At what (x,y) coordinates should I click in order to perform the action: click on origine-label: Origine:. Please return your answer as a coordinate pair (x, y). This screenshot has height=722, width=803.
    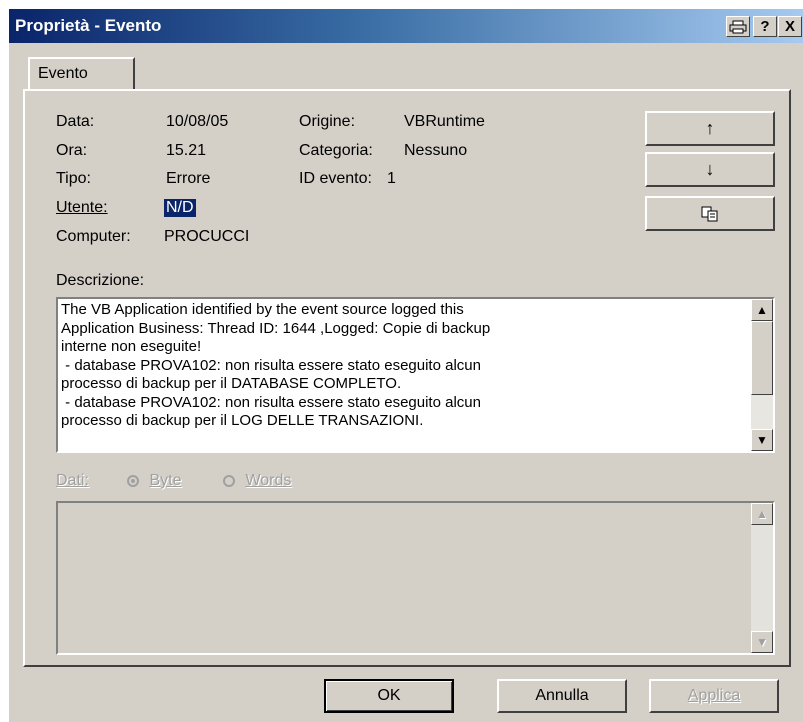
    Looking at the image, I should click on (327, 121).